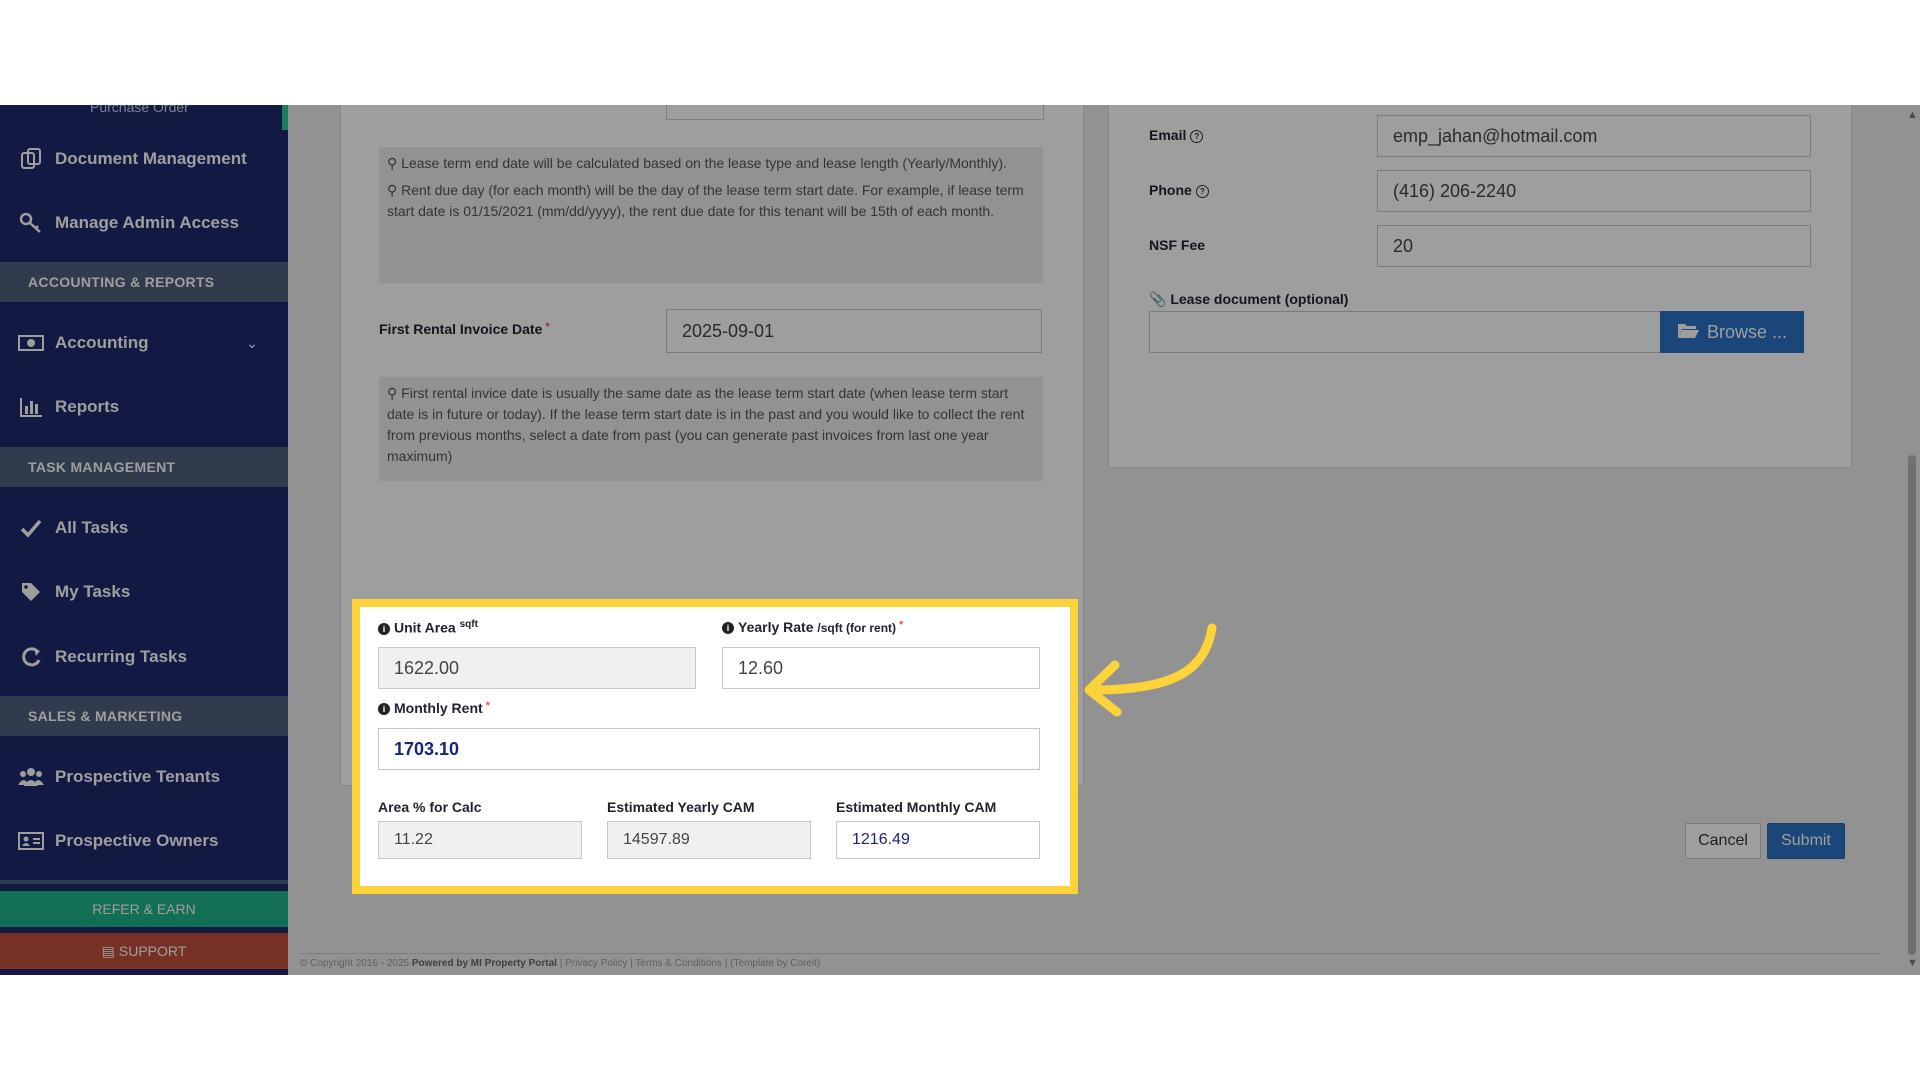 This screenshot has height=1080, width=1920. What do you see at coordinates (1912, 705) in the screenshot?
I see `scroll-thumb` at bounding box center [1912, 705].